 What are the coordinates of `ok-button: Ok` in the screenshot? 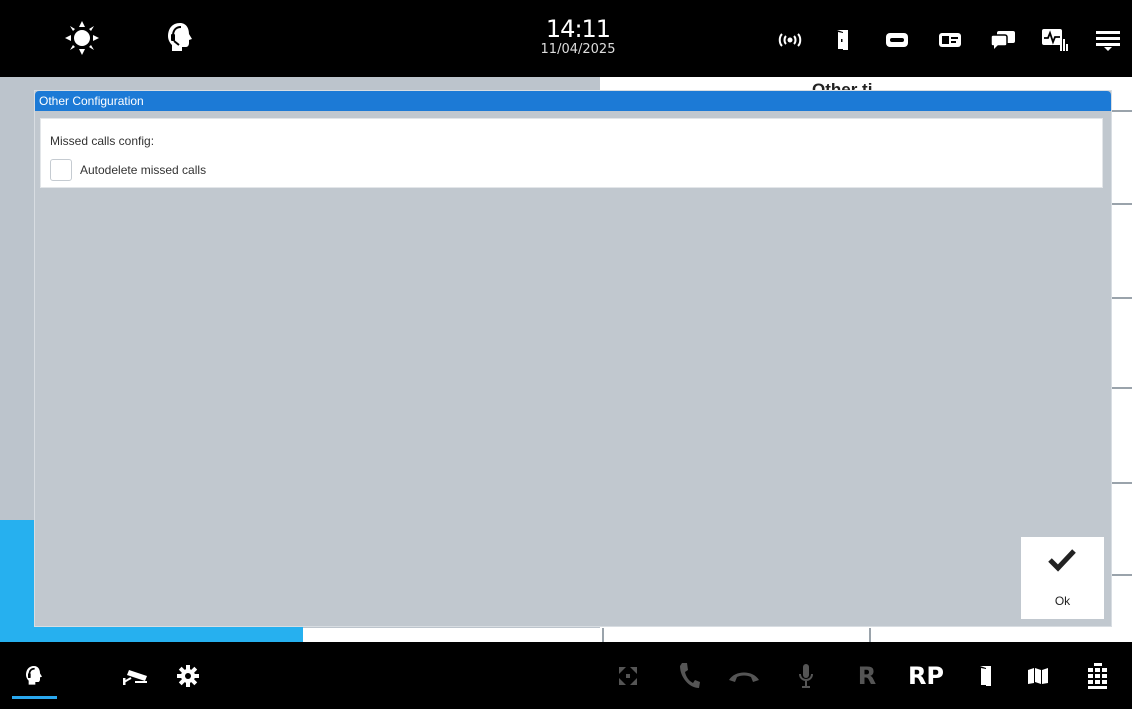 It's located at (1062, 578).